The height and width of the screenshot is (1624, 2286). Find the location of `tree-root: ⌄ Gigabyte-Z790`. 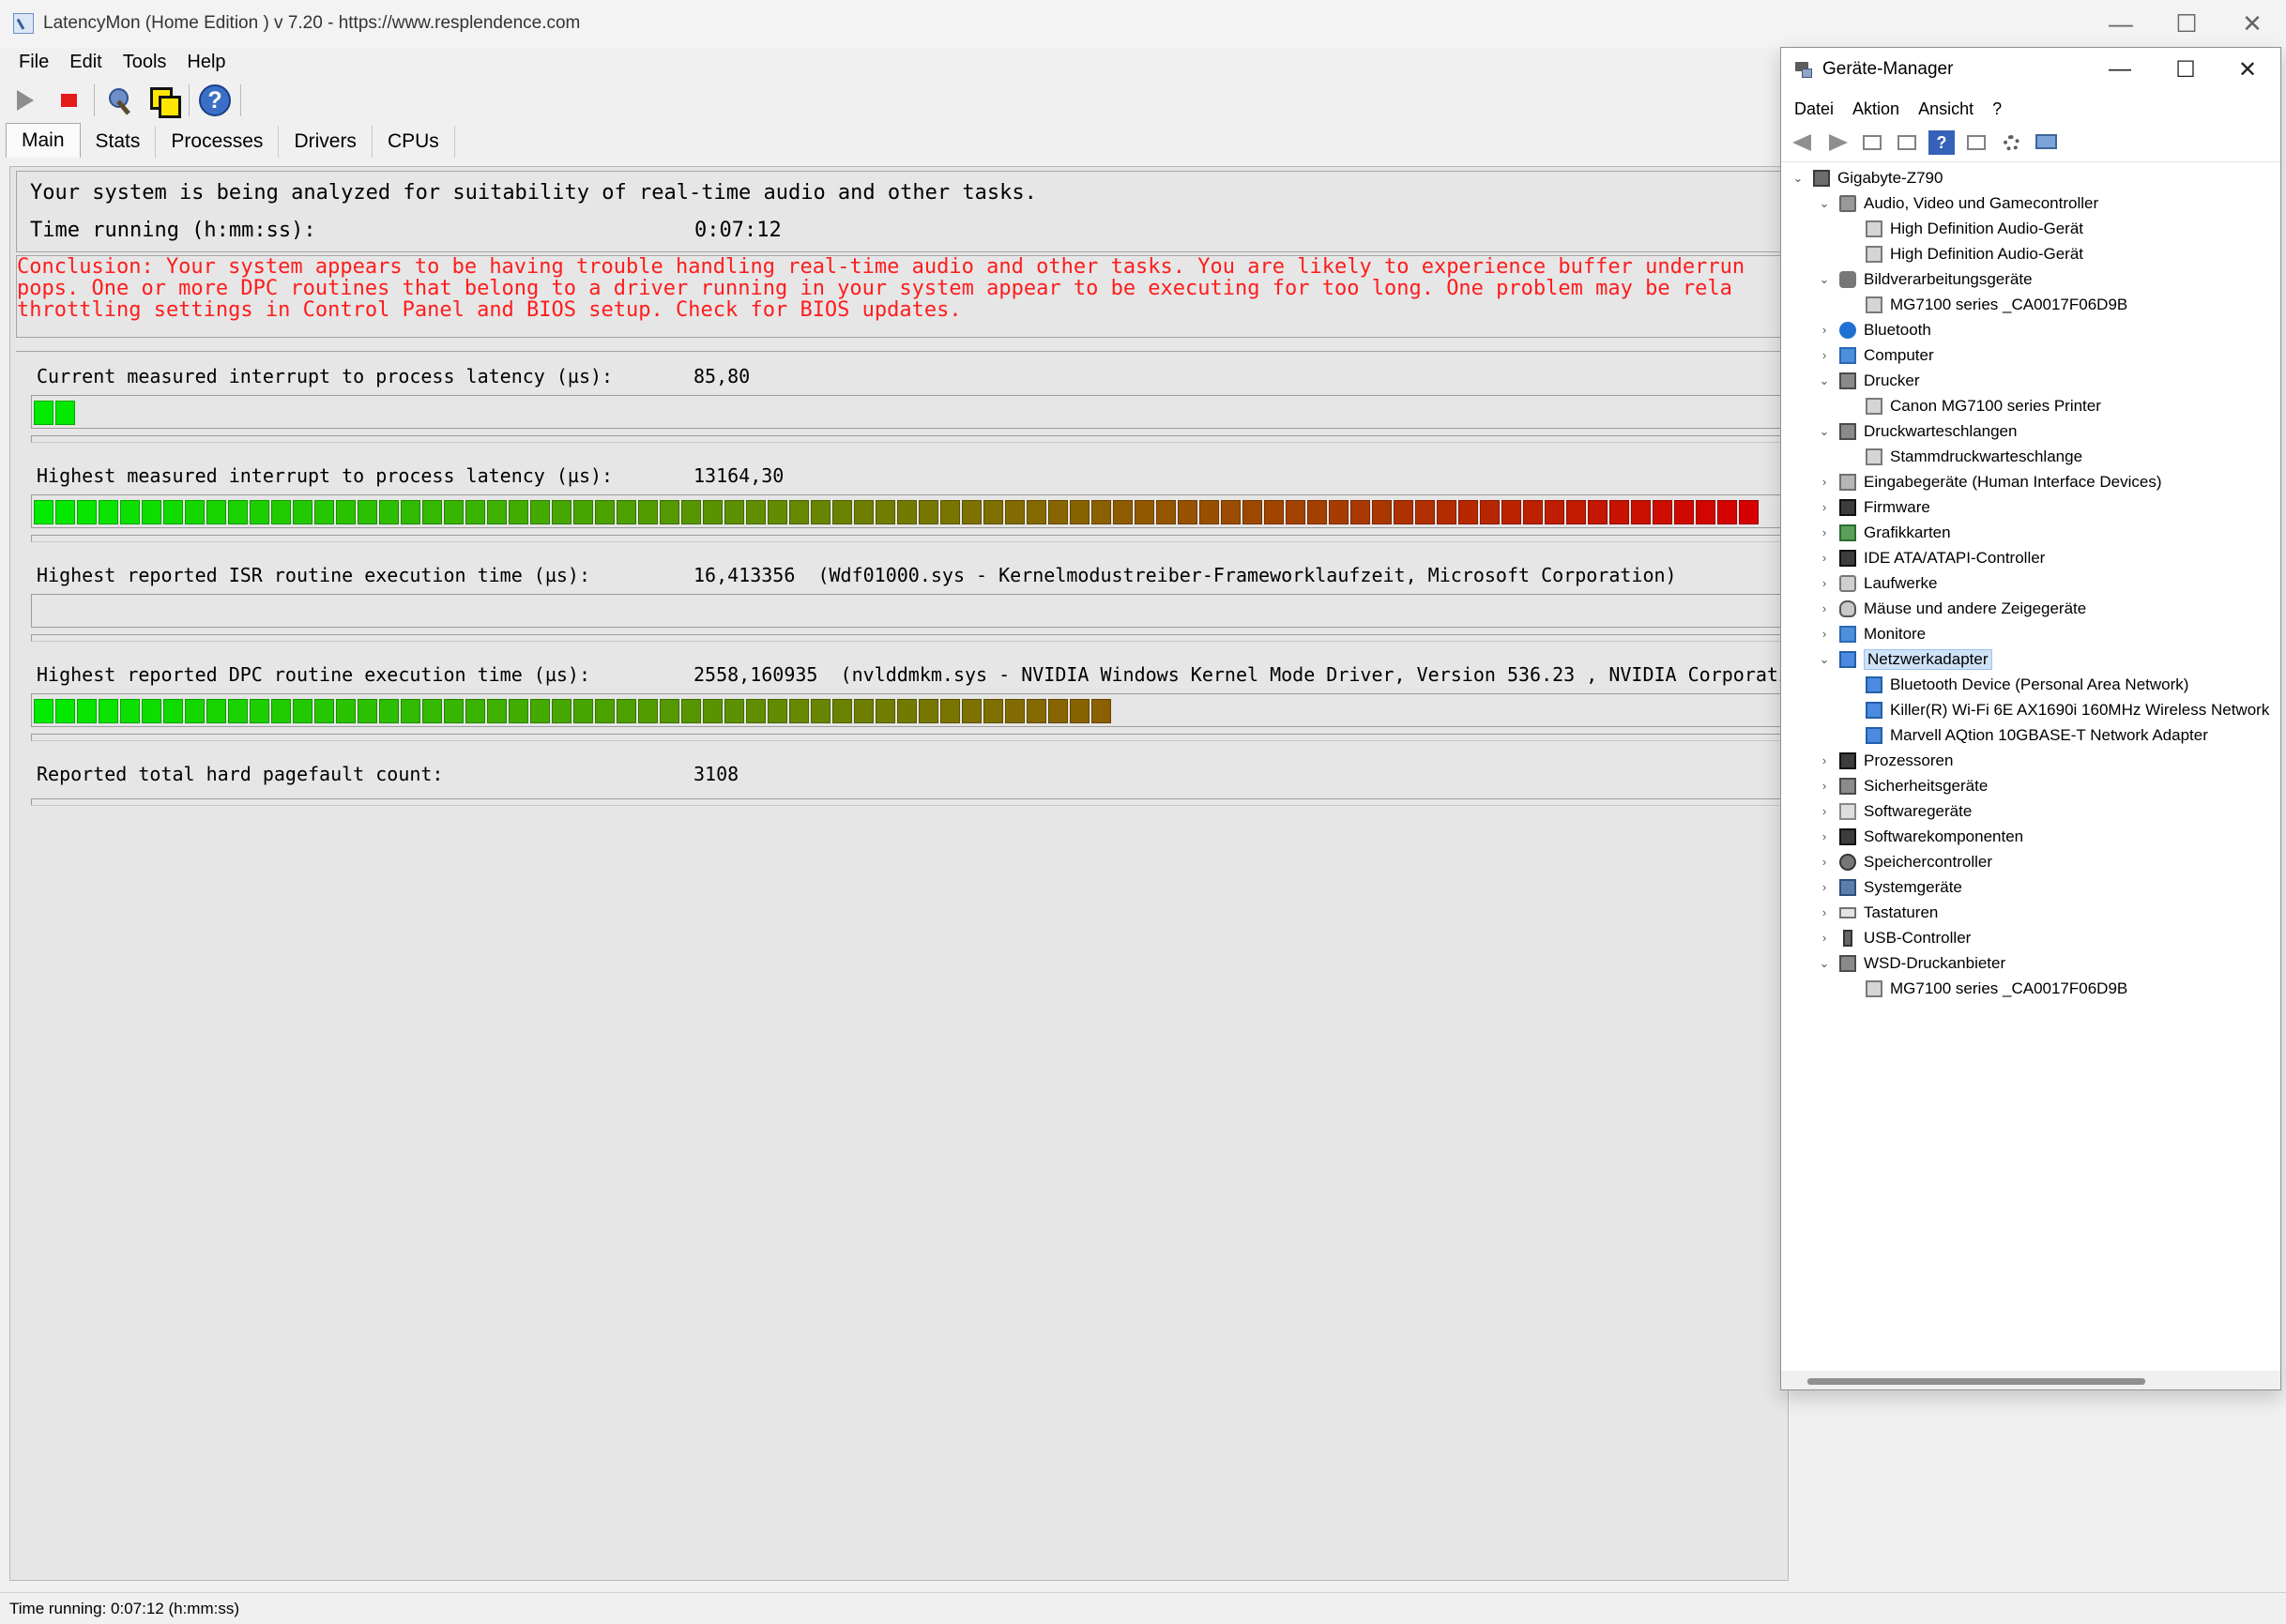

tree-root: ⌄ Gigabyte-Z790 is located at coordinates (1867, 178).